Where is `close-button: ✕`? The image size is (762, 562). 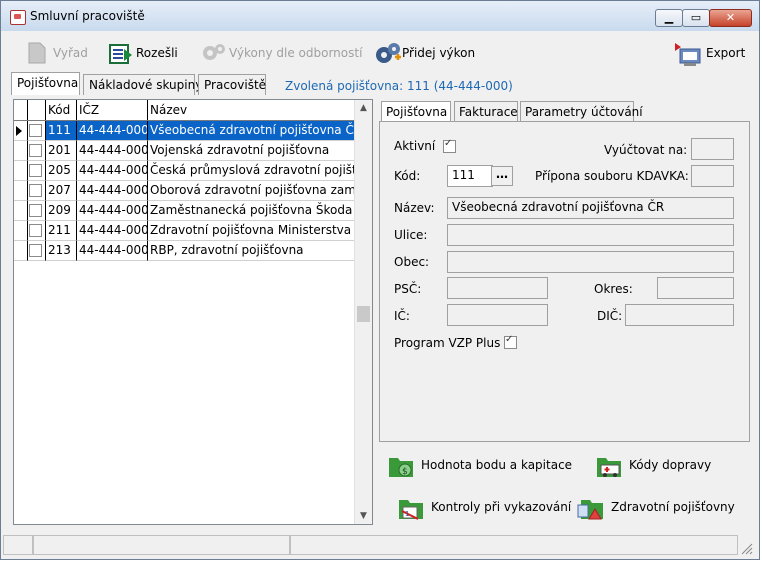
close-button: ✕ is located at coordinates (730, 18).